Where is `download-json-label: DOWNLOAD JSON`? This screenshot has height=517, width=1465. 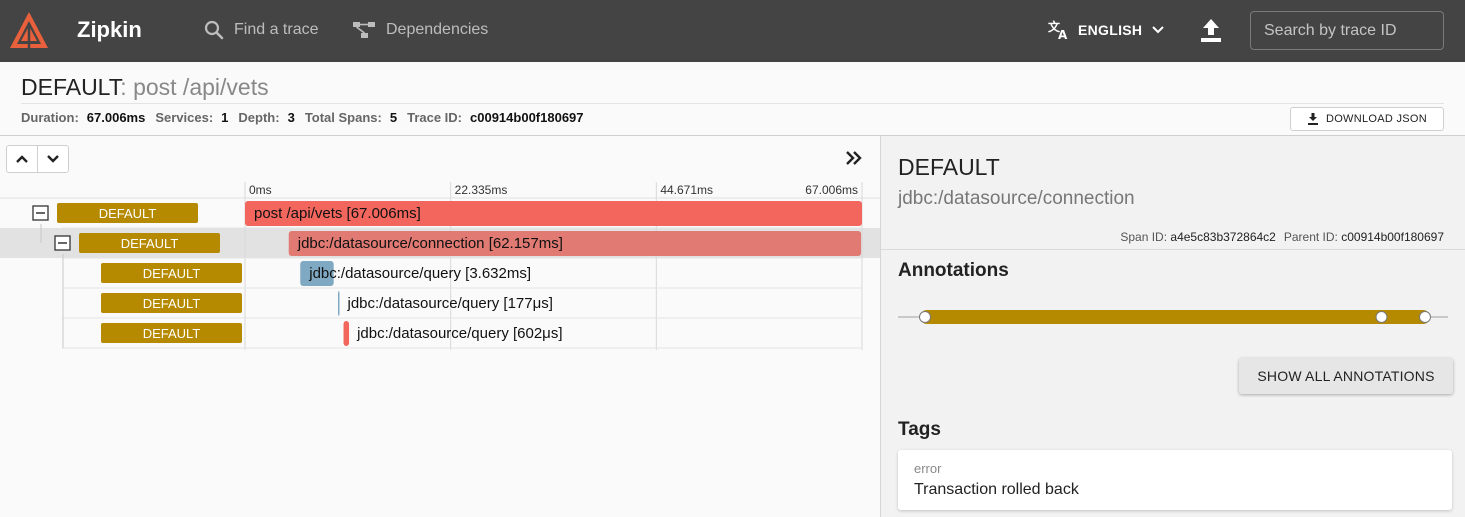 download-json-label: DOWNLOAD JSON is located at coordinates (1376, 119).